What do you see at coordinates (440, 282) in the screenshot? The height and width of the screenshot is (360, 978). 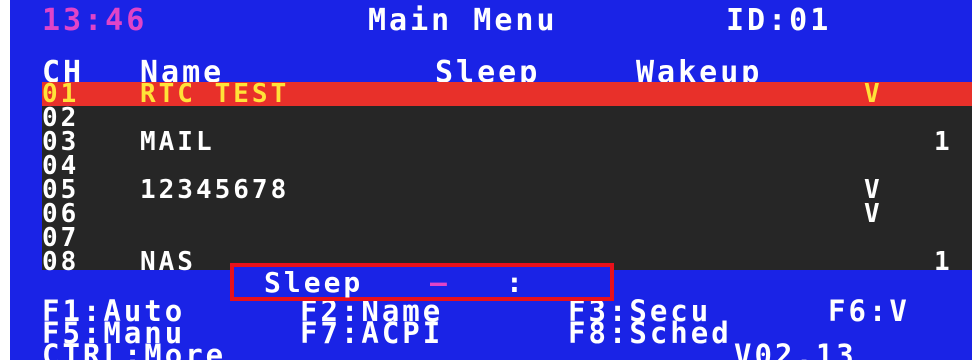 I see `status-dash: –` at bounding box center [440, 282].